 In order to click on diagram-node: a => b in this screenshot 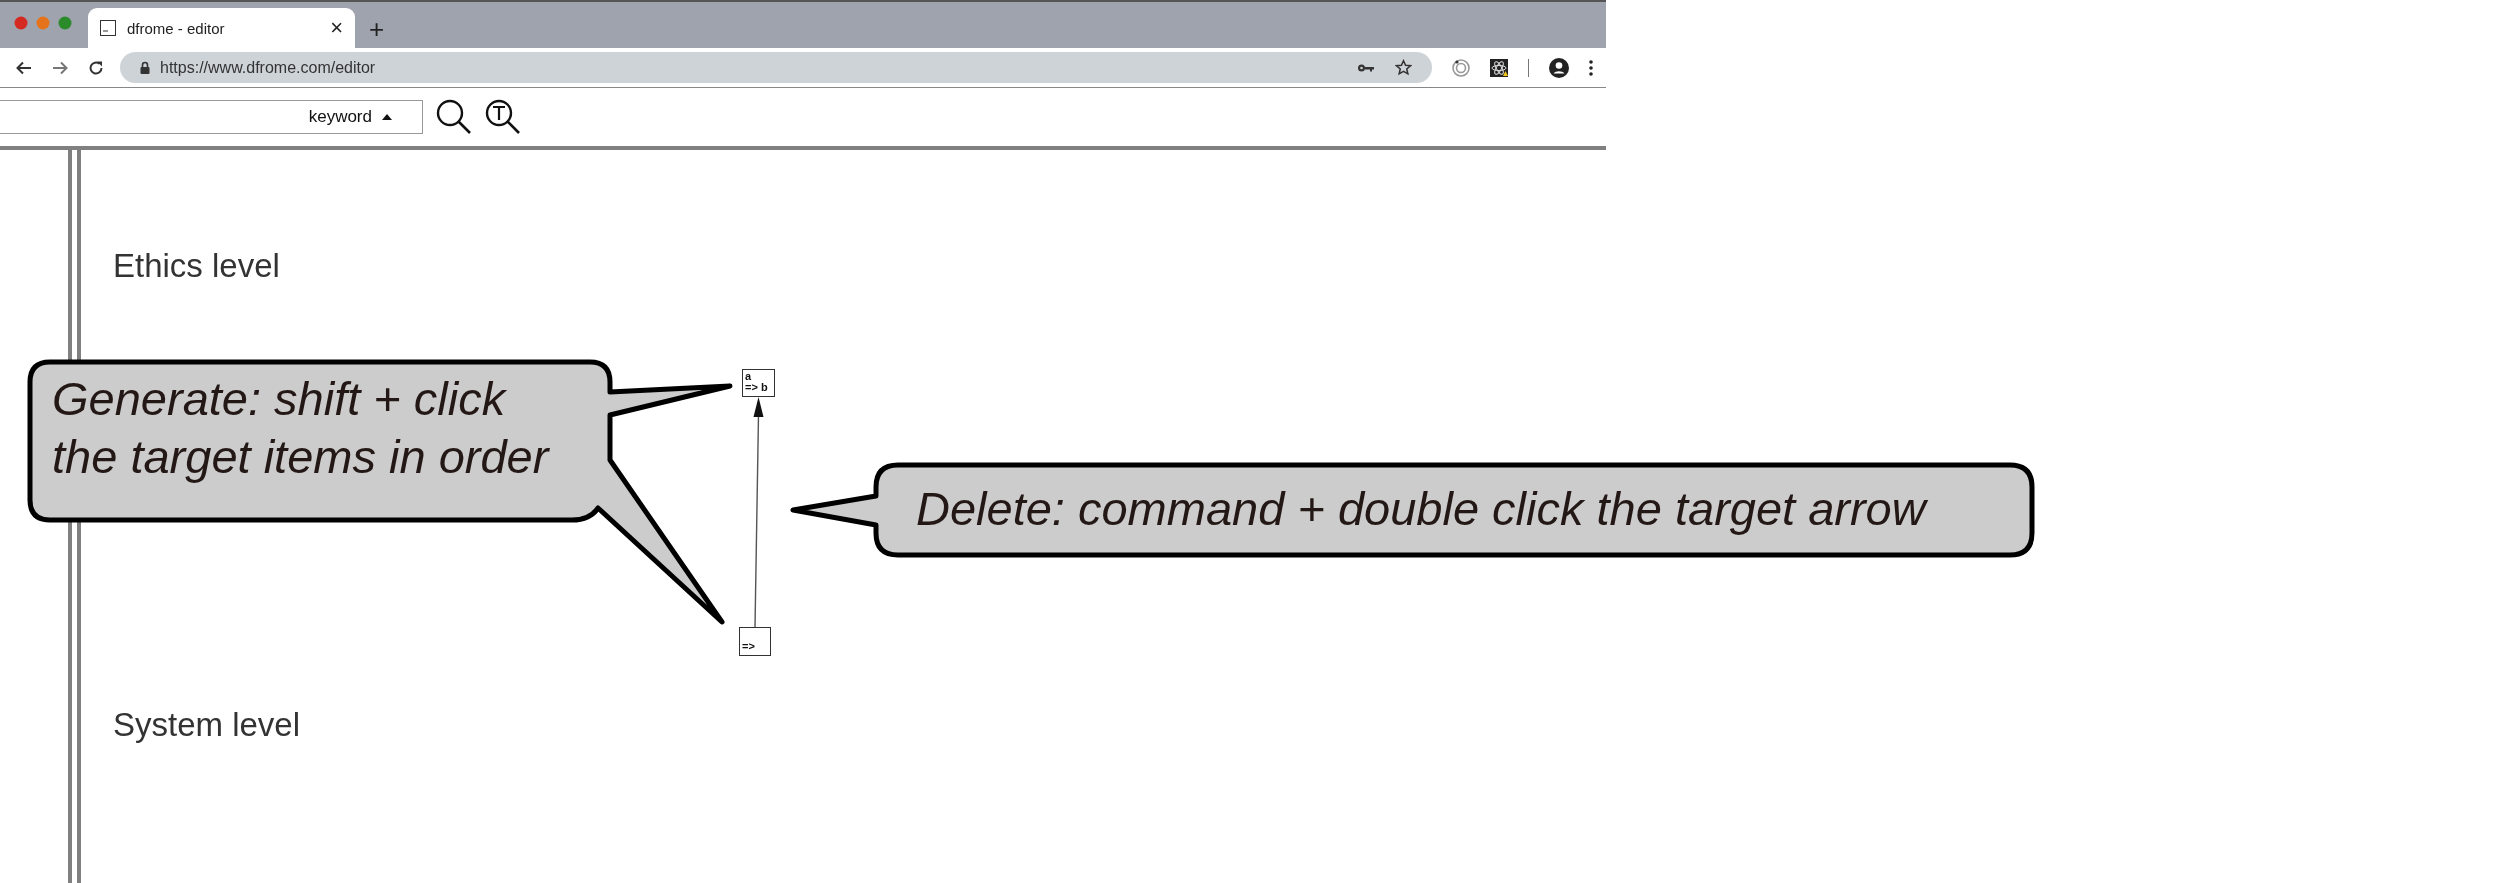, I will do `click(758, 383)`.